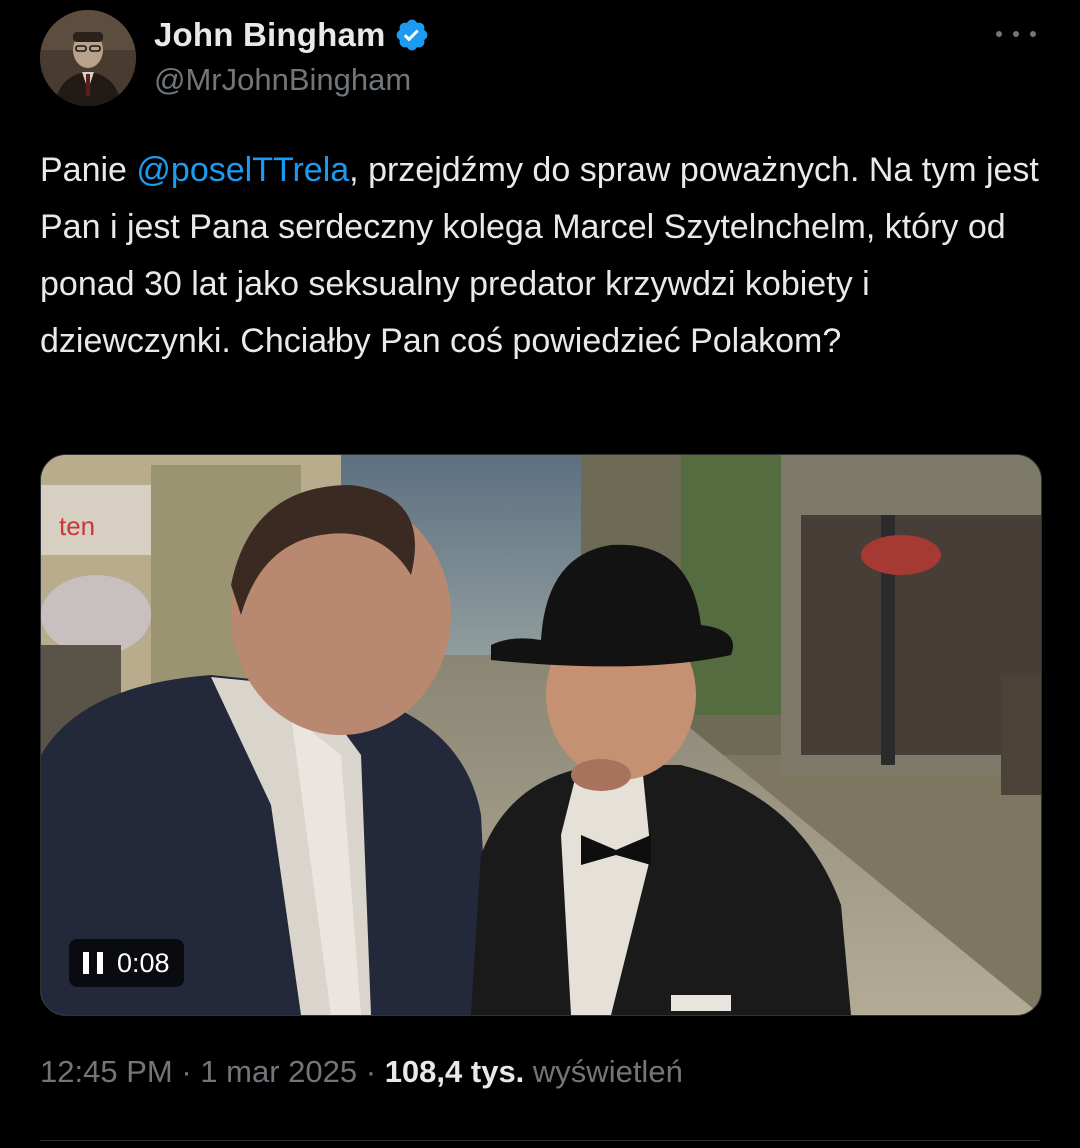 This screenshot has width=1080, height=1148. I want to click on video-elapsed-time: 0:08, so click(143, 962).